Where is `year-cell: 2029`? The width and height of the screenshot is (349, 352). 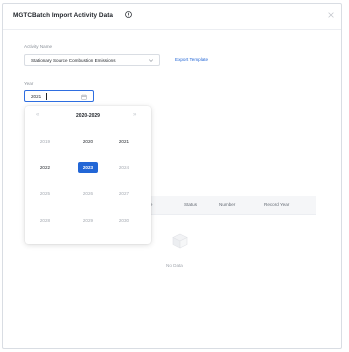
year-cell: 2029 is located at coordinates (88, 220).